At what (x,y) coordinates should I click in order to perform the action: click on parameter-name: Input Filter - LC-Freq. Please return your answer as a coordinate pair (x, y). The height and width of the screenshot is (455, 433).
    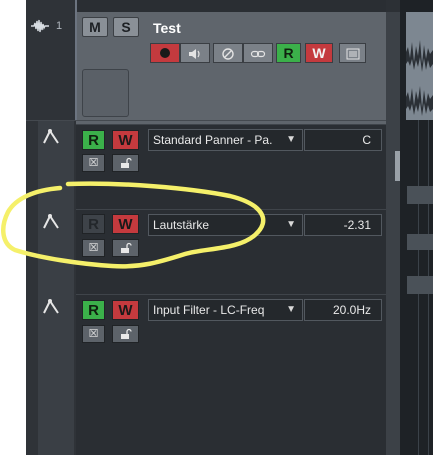
    Looking at the image, I should click on (209, 310).